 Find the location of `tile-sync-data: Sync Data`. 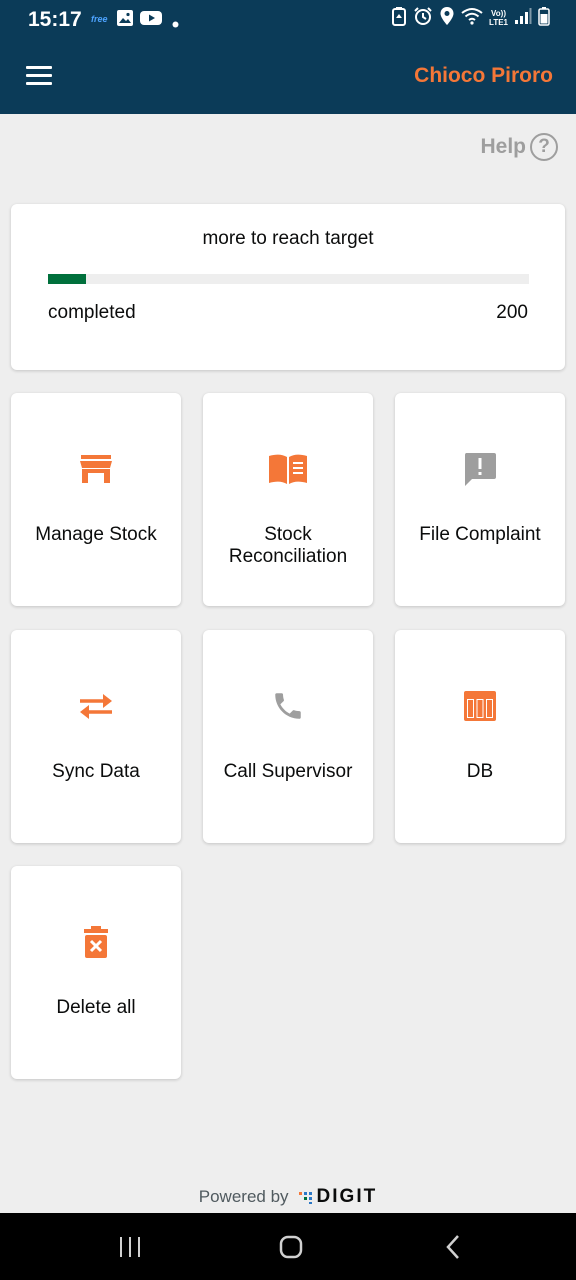

tile-sync-data: Sync Data is located at coordinates (96, 736).